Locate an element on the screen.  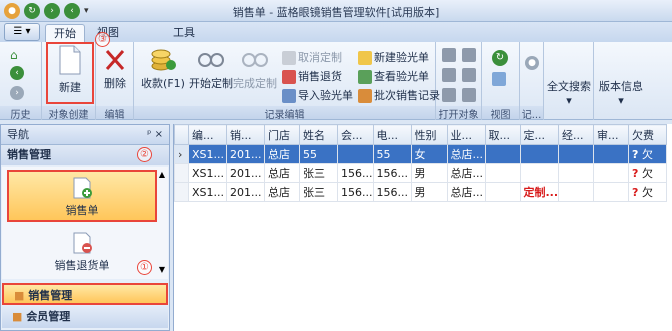
column-header: 门店 is located at coordinates (282, 134).